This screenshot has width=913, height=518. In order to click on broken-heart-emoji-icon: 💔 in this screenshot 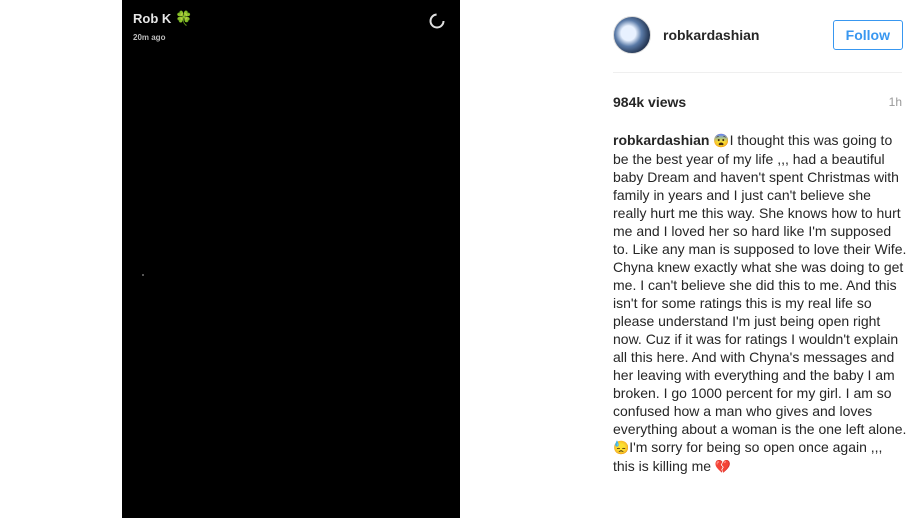, I will do `click(723, 466)`.